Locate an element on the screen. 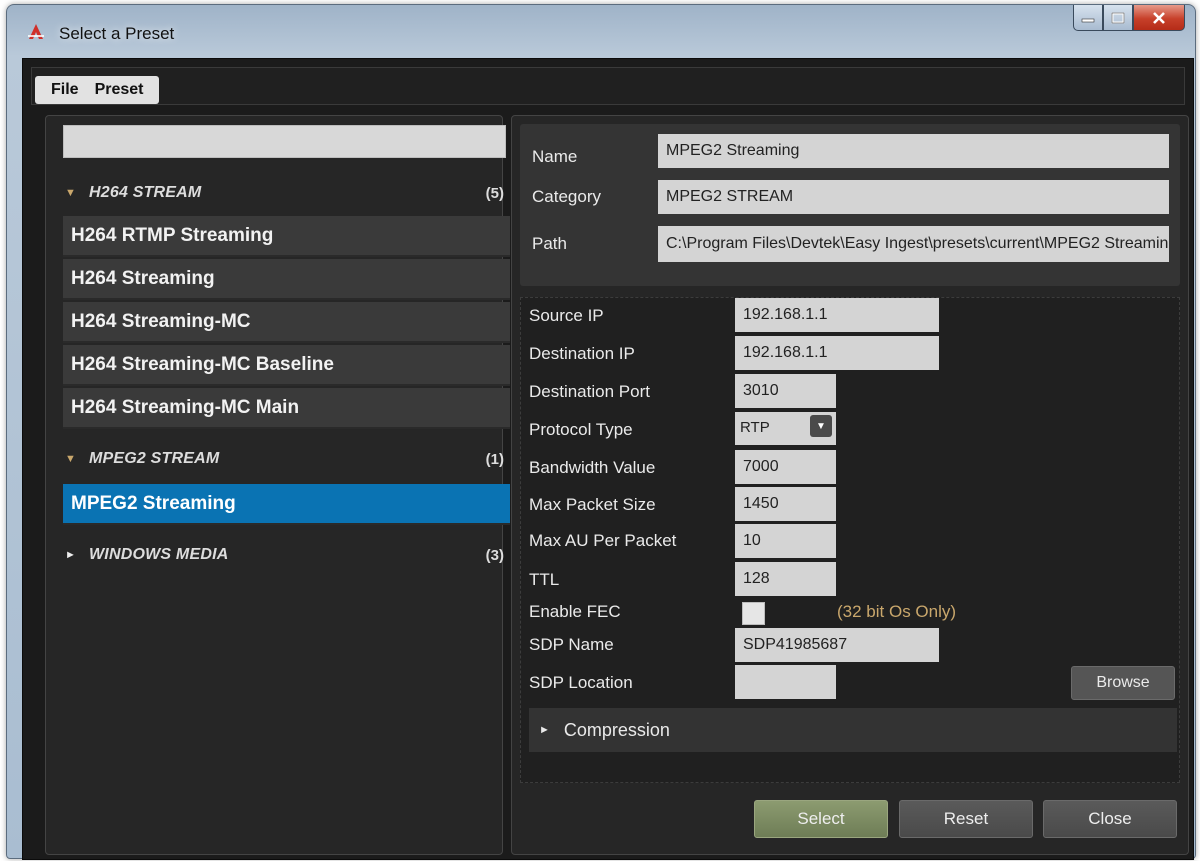  close-icon is located at coordinates (1159, 17).